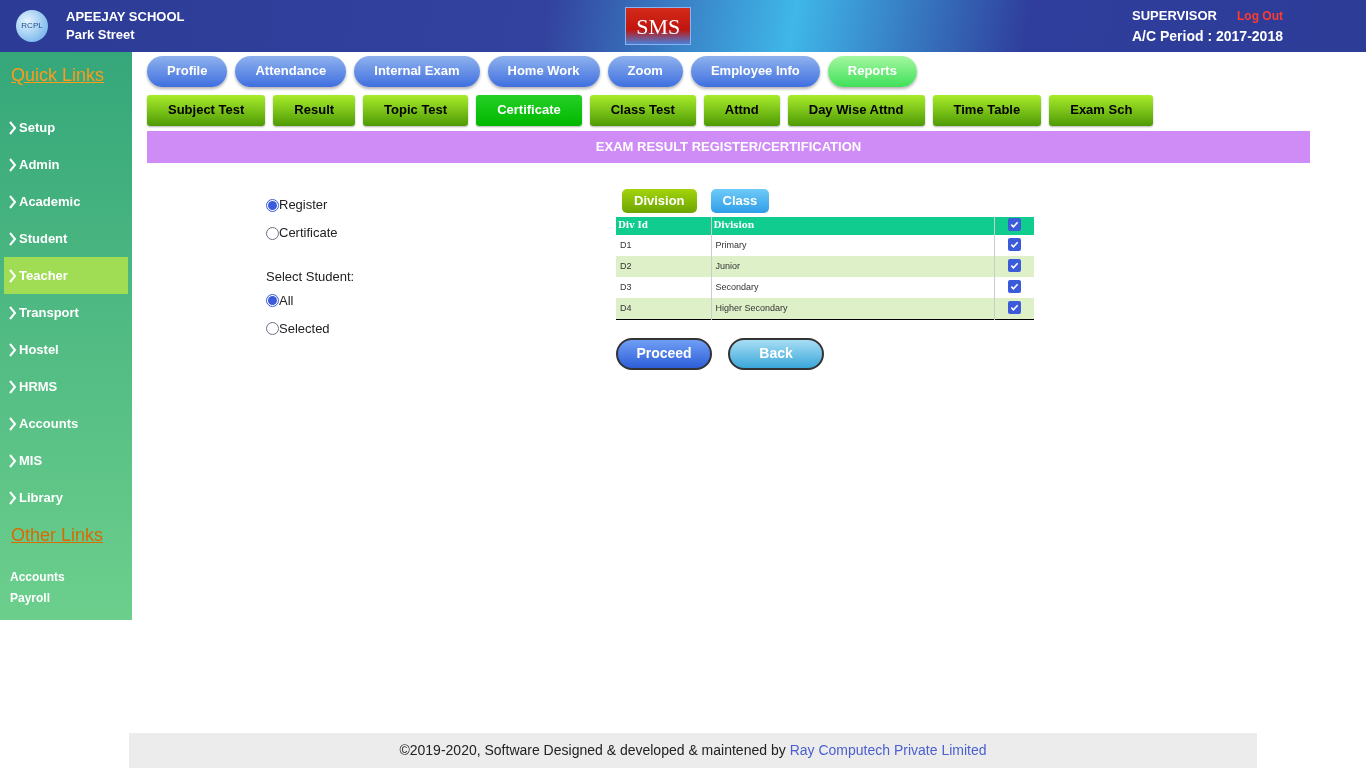 Image resolution: width=1366 pixels, height=768 pixels. What do you see at coordinates (664, 353) in the screenshot?
I see `proceed-button: Proceed` at bounding box center [664, 353].